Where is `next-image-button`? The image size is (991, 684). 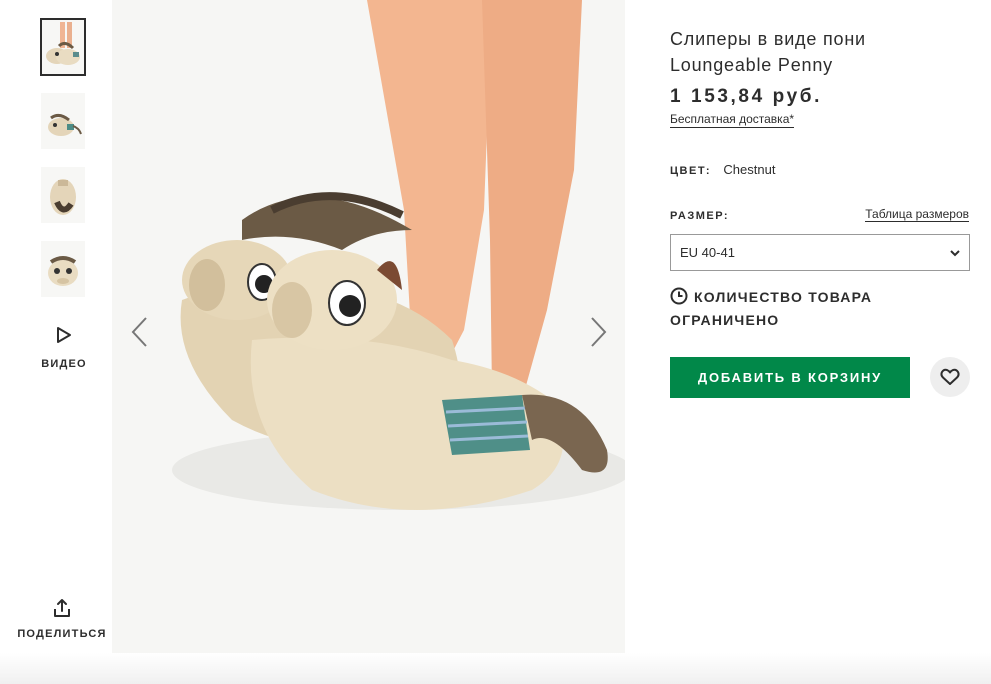 next-image-button is located at coordinates (599, 332).